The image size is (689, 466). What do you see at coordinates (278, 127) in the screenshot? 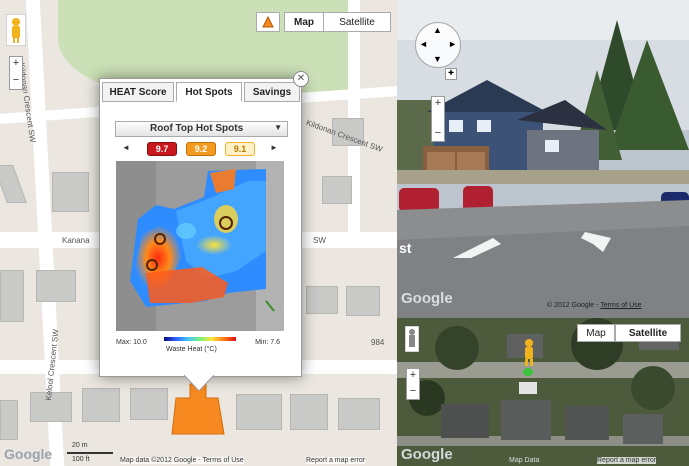
I see `chevron-down-icon: ▼` at bounding box center [278, 127].